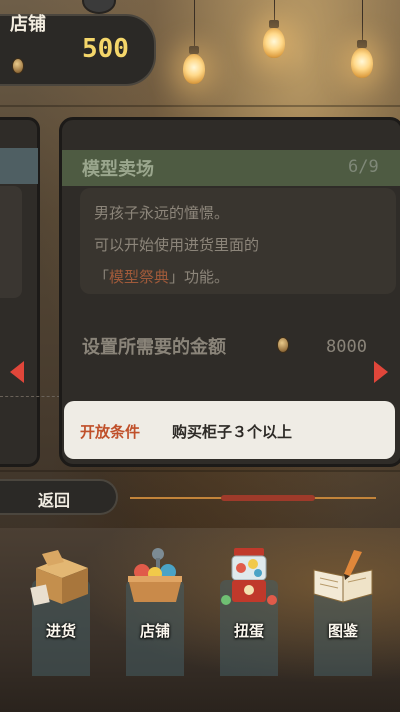 Image resolution: width=400 pixels, height=712 pixels. I want to click on description-tail: 」功能。, so click(199, 277).